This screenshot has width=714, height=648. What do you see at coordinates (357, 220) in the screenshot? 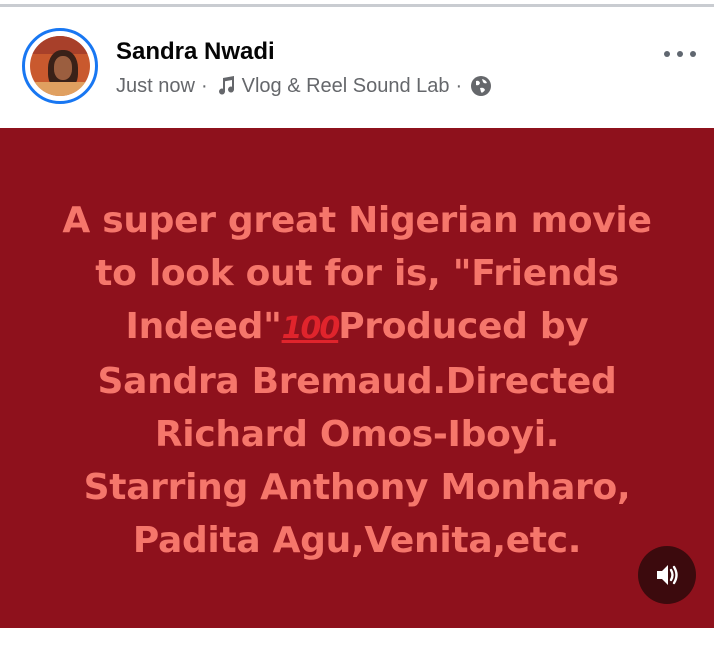
I see `post-text-line: A super great Nigerian movie` at bounding box center [357, 220].